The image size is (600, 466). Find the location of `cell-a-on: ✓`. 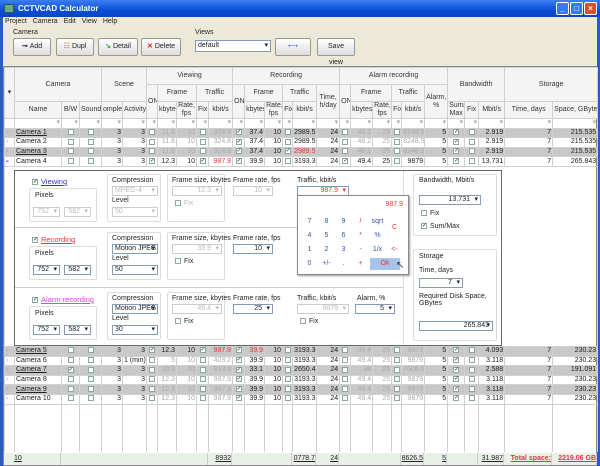

cell-a-on: ✓ is located at coordinates (345, 161).